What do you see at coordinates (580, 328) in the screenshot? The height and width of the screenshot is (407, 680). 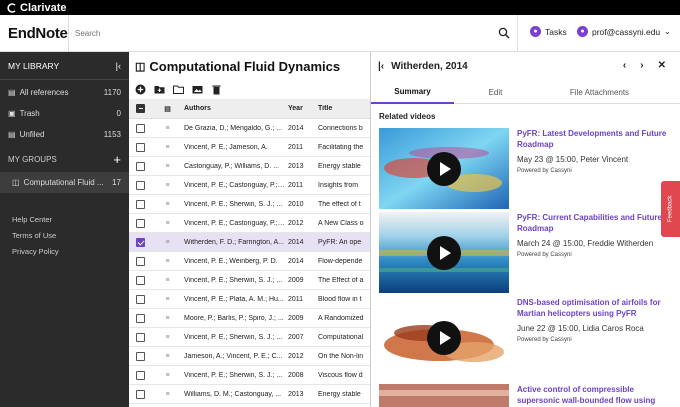 I see `video-meta: June 22 @ 15:00, Lidia Caros Roca` at bounding box center [580, 328].